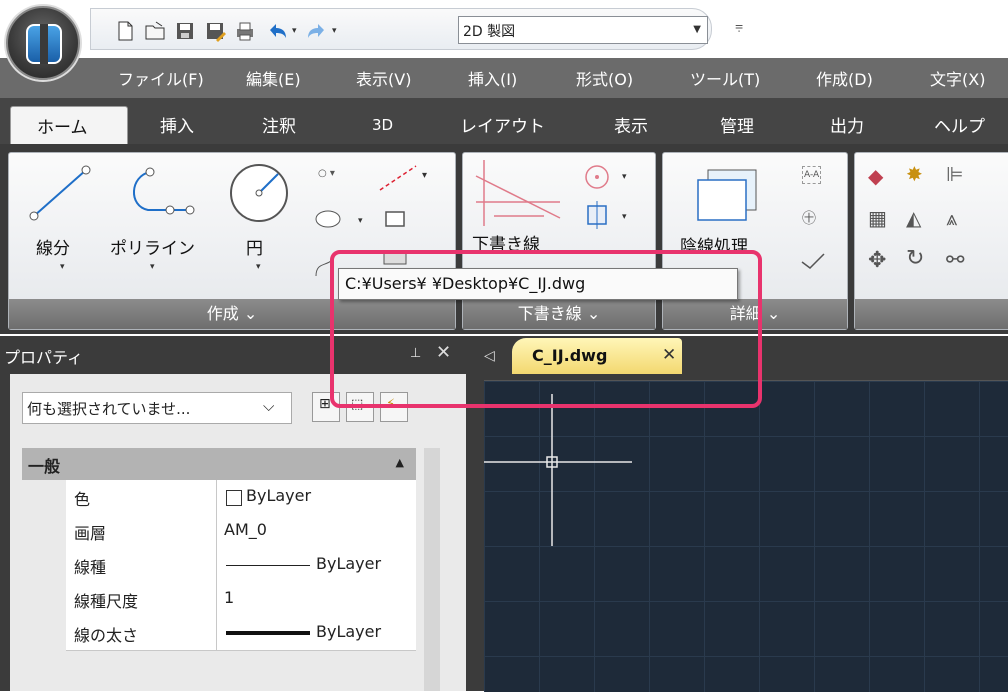 The height and width of the screenshot is (692, 1008). Describe the element at coordinates (125, 31) in the screenshot. I see `new-file-icon` at that location.